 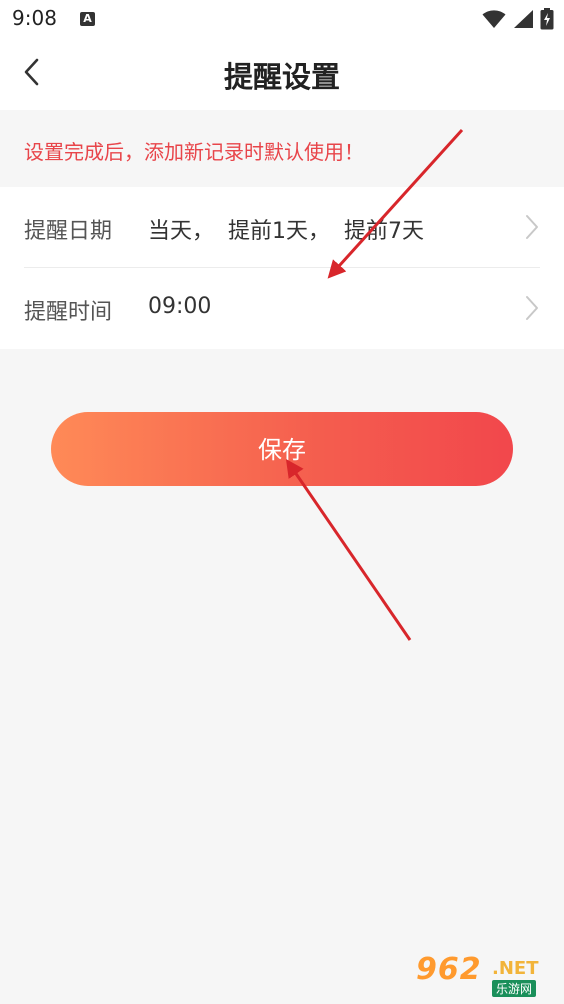 I want to click on notice-banner: 设置完成后，添加新记录时默认使用！, so click(x=282, y=148).